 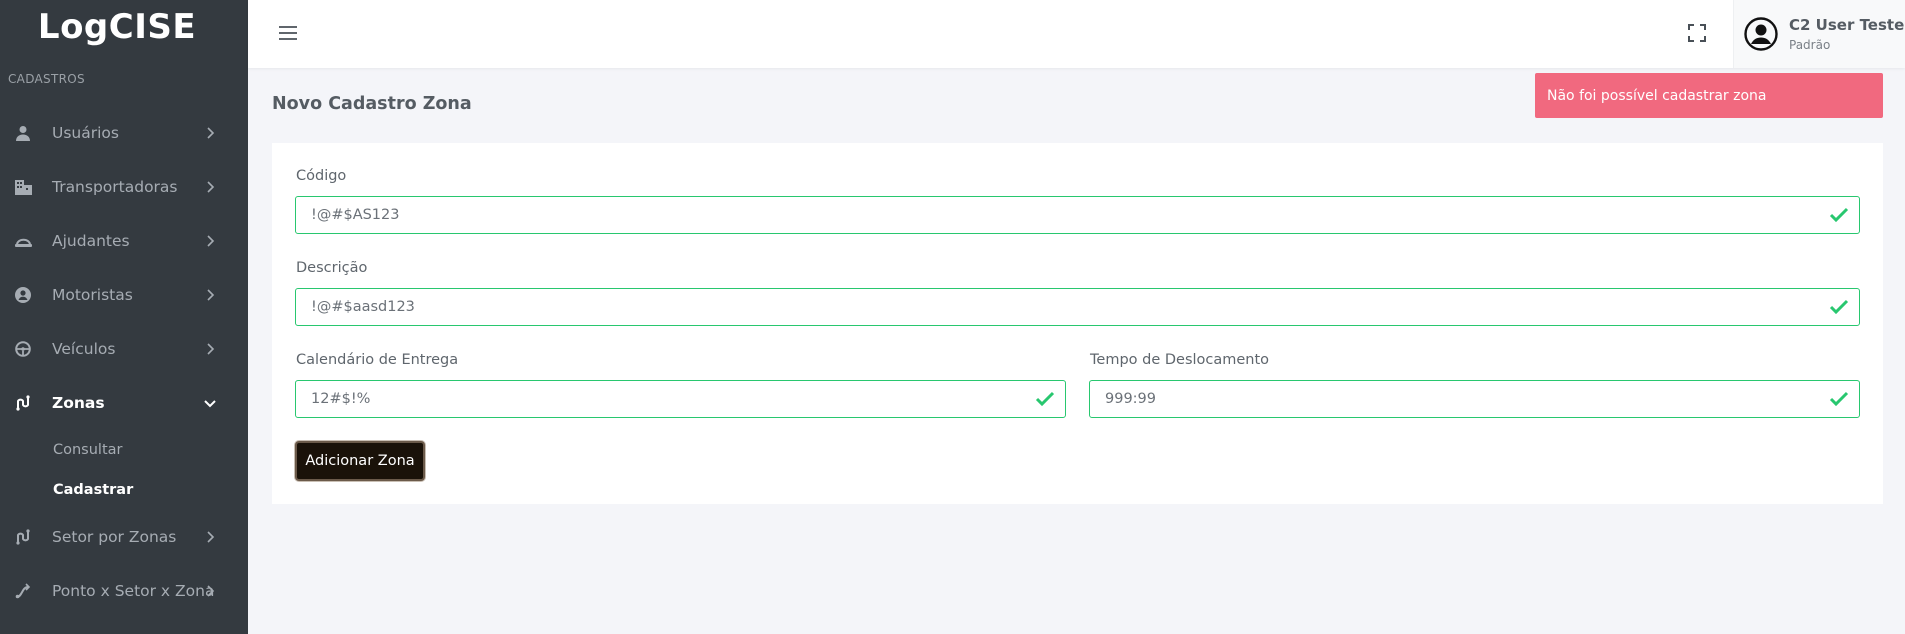 I want to click on tempo-label: Tempo de Deslocamento, so click(x=1180, y=360).